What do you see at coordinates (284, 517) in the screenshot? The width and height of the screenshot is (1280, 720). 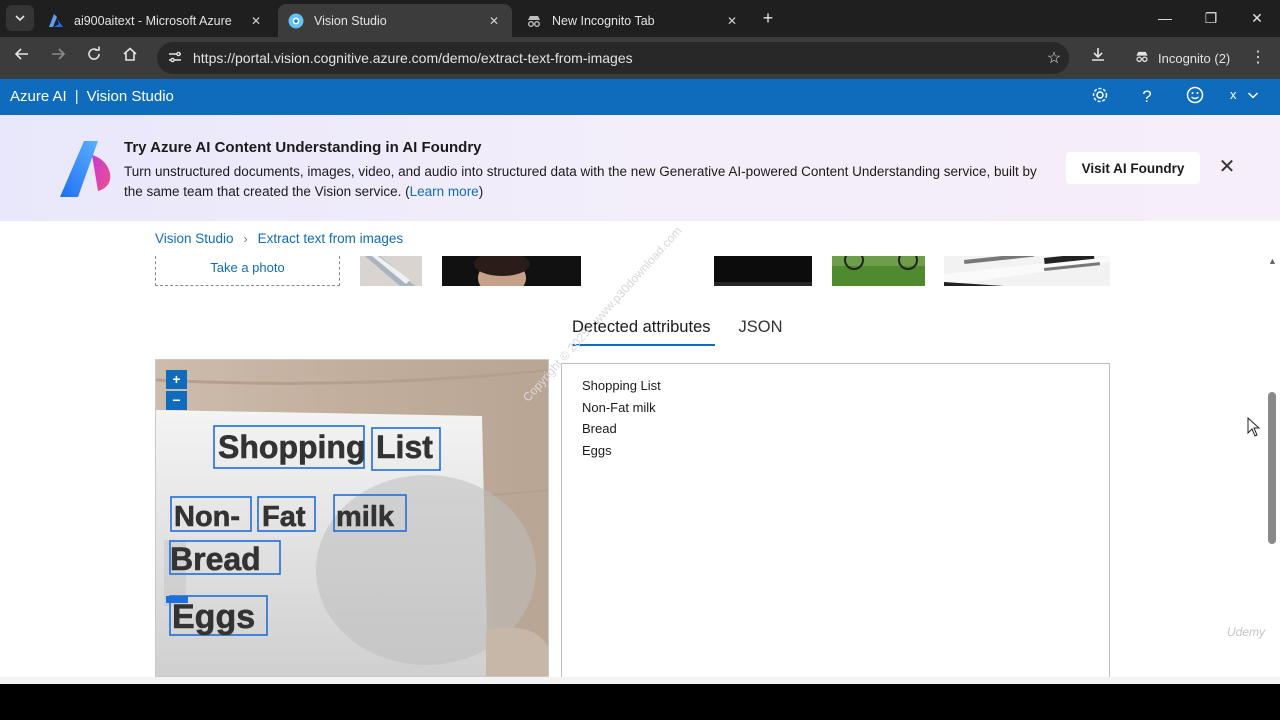 I see `ocr-word: Fat` at bounding box center [284, 517].